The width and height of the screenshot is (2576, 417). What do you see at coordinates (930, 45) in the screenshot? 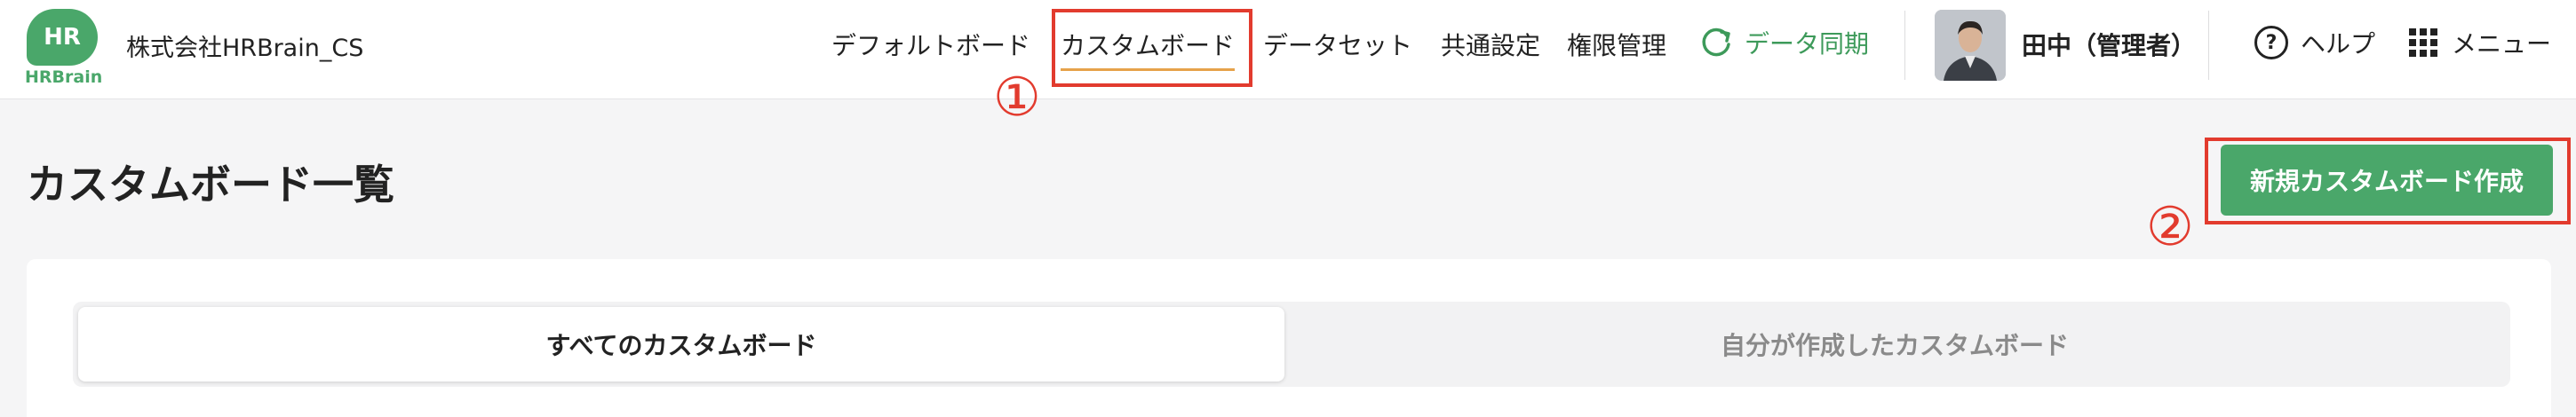
I see `nav-default-board: デフォルトボード` at bounding box center [930, 45].